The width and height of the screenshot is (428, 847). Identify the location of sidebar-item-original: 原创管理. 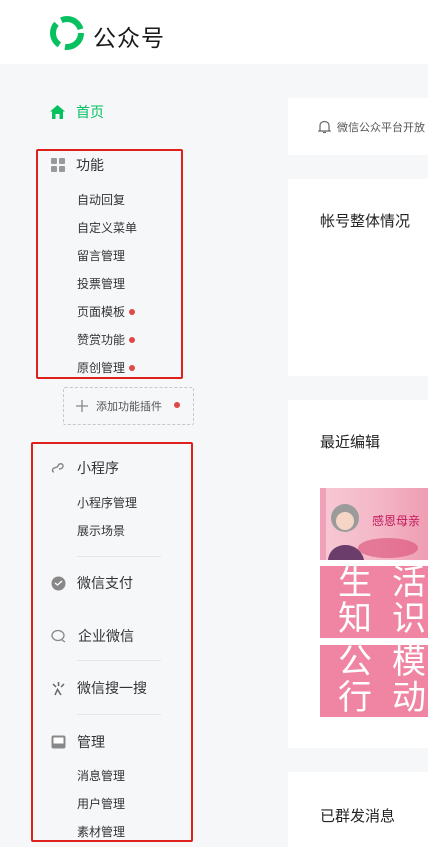
(106, 367).